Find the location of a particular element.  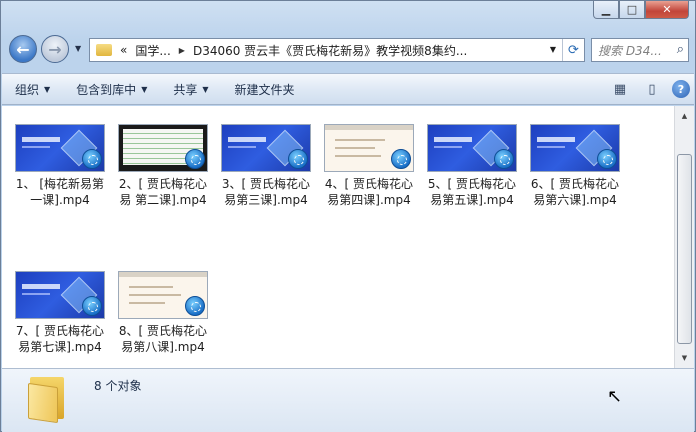

preview-pane-button: ▯ is located at coordinates (652, 89).